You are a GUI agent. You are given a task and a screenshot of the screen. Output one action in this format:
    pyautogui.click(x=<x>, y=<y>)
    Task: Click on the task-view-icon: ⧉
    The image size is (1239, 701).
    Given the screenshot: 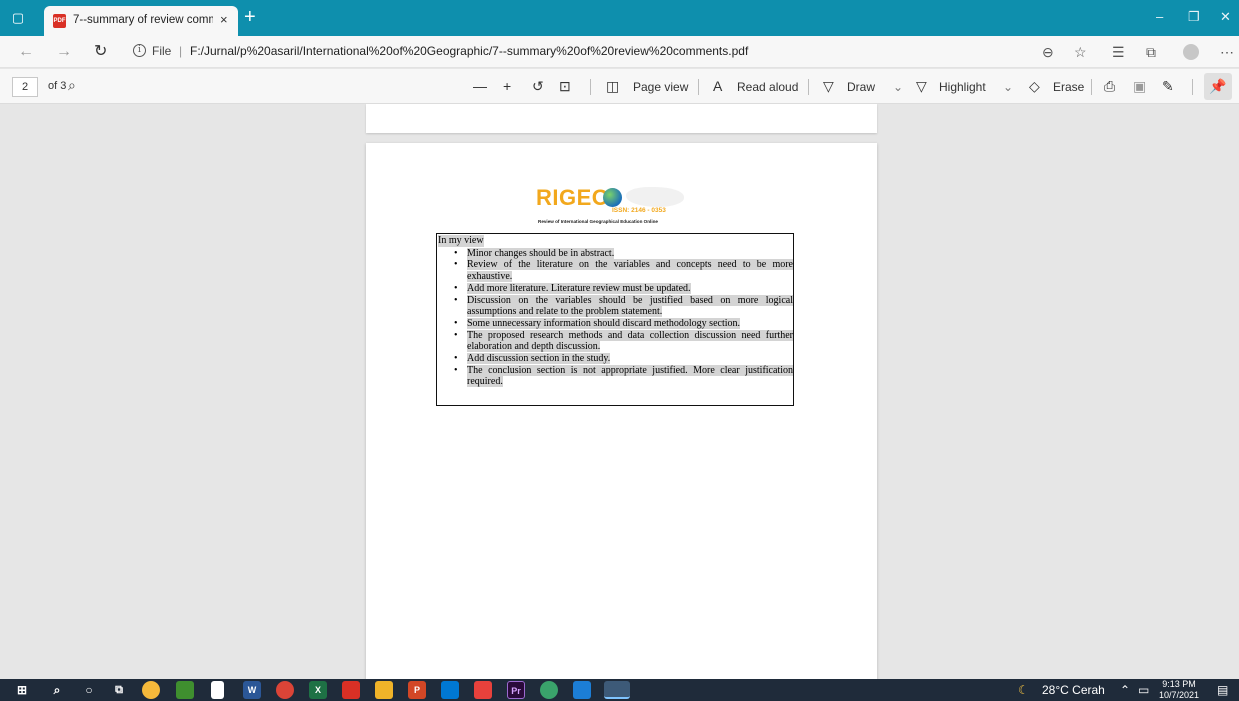 What is the action you would take?
    pyautogui.click(x=119, y=690)
    